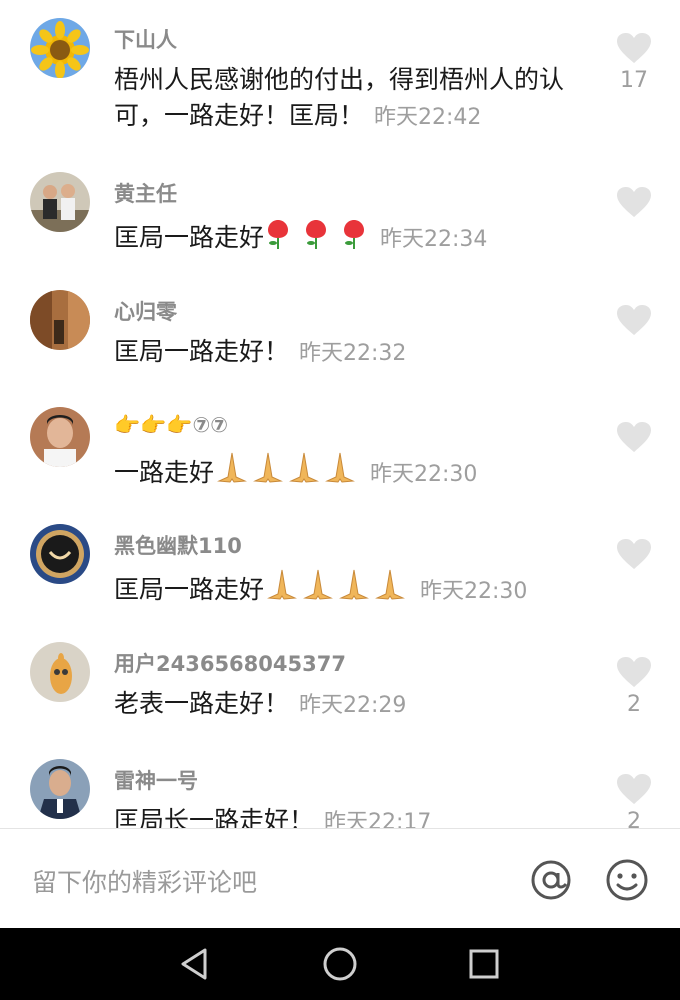 This screenshot has height=1000, width=680. I want to click on username: 下山人, so click(145, 39).